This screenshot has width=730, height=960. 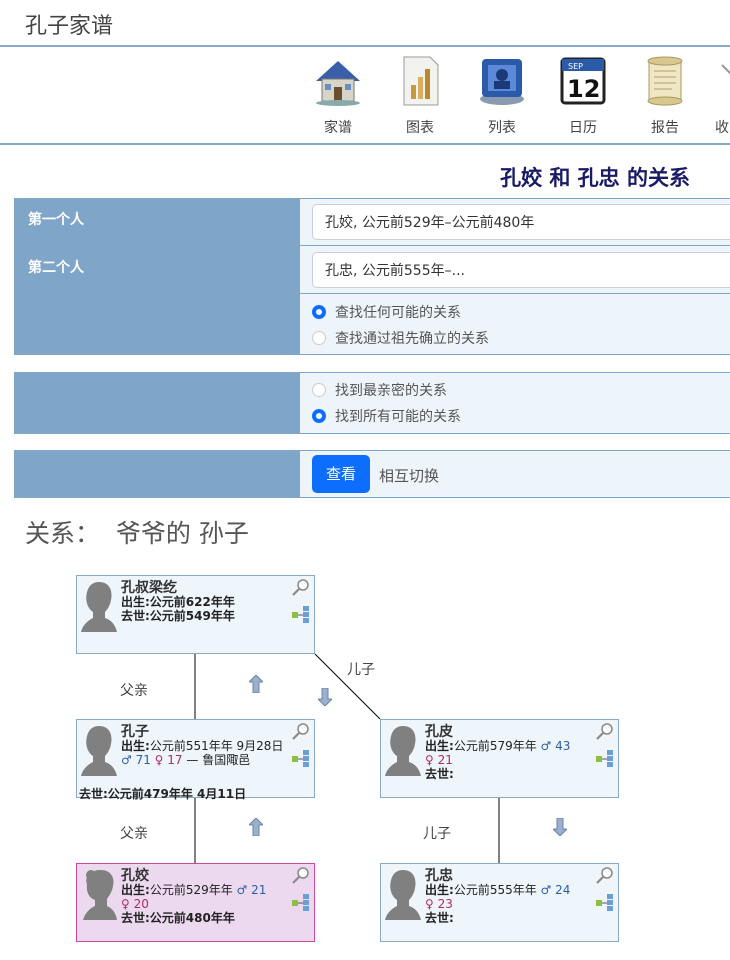 What do you see at coordinates (420, 128) in the screenshot?
I see `nav-label: 图表` at bounding box center [420, 128].